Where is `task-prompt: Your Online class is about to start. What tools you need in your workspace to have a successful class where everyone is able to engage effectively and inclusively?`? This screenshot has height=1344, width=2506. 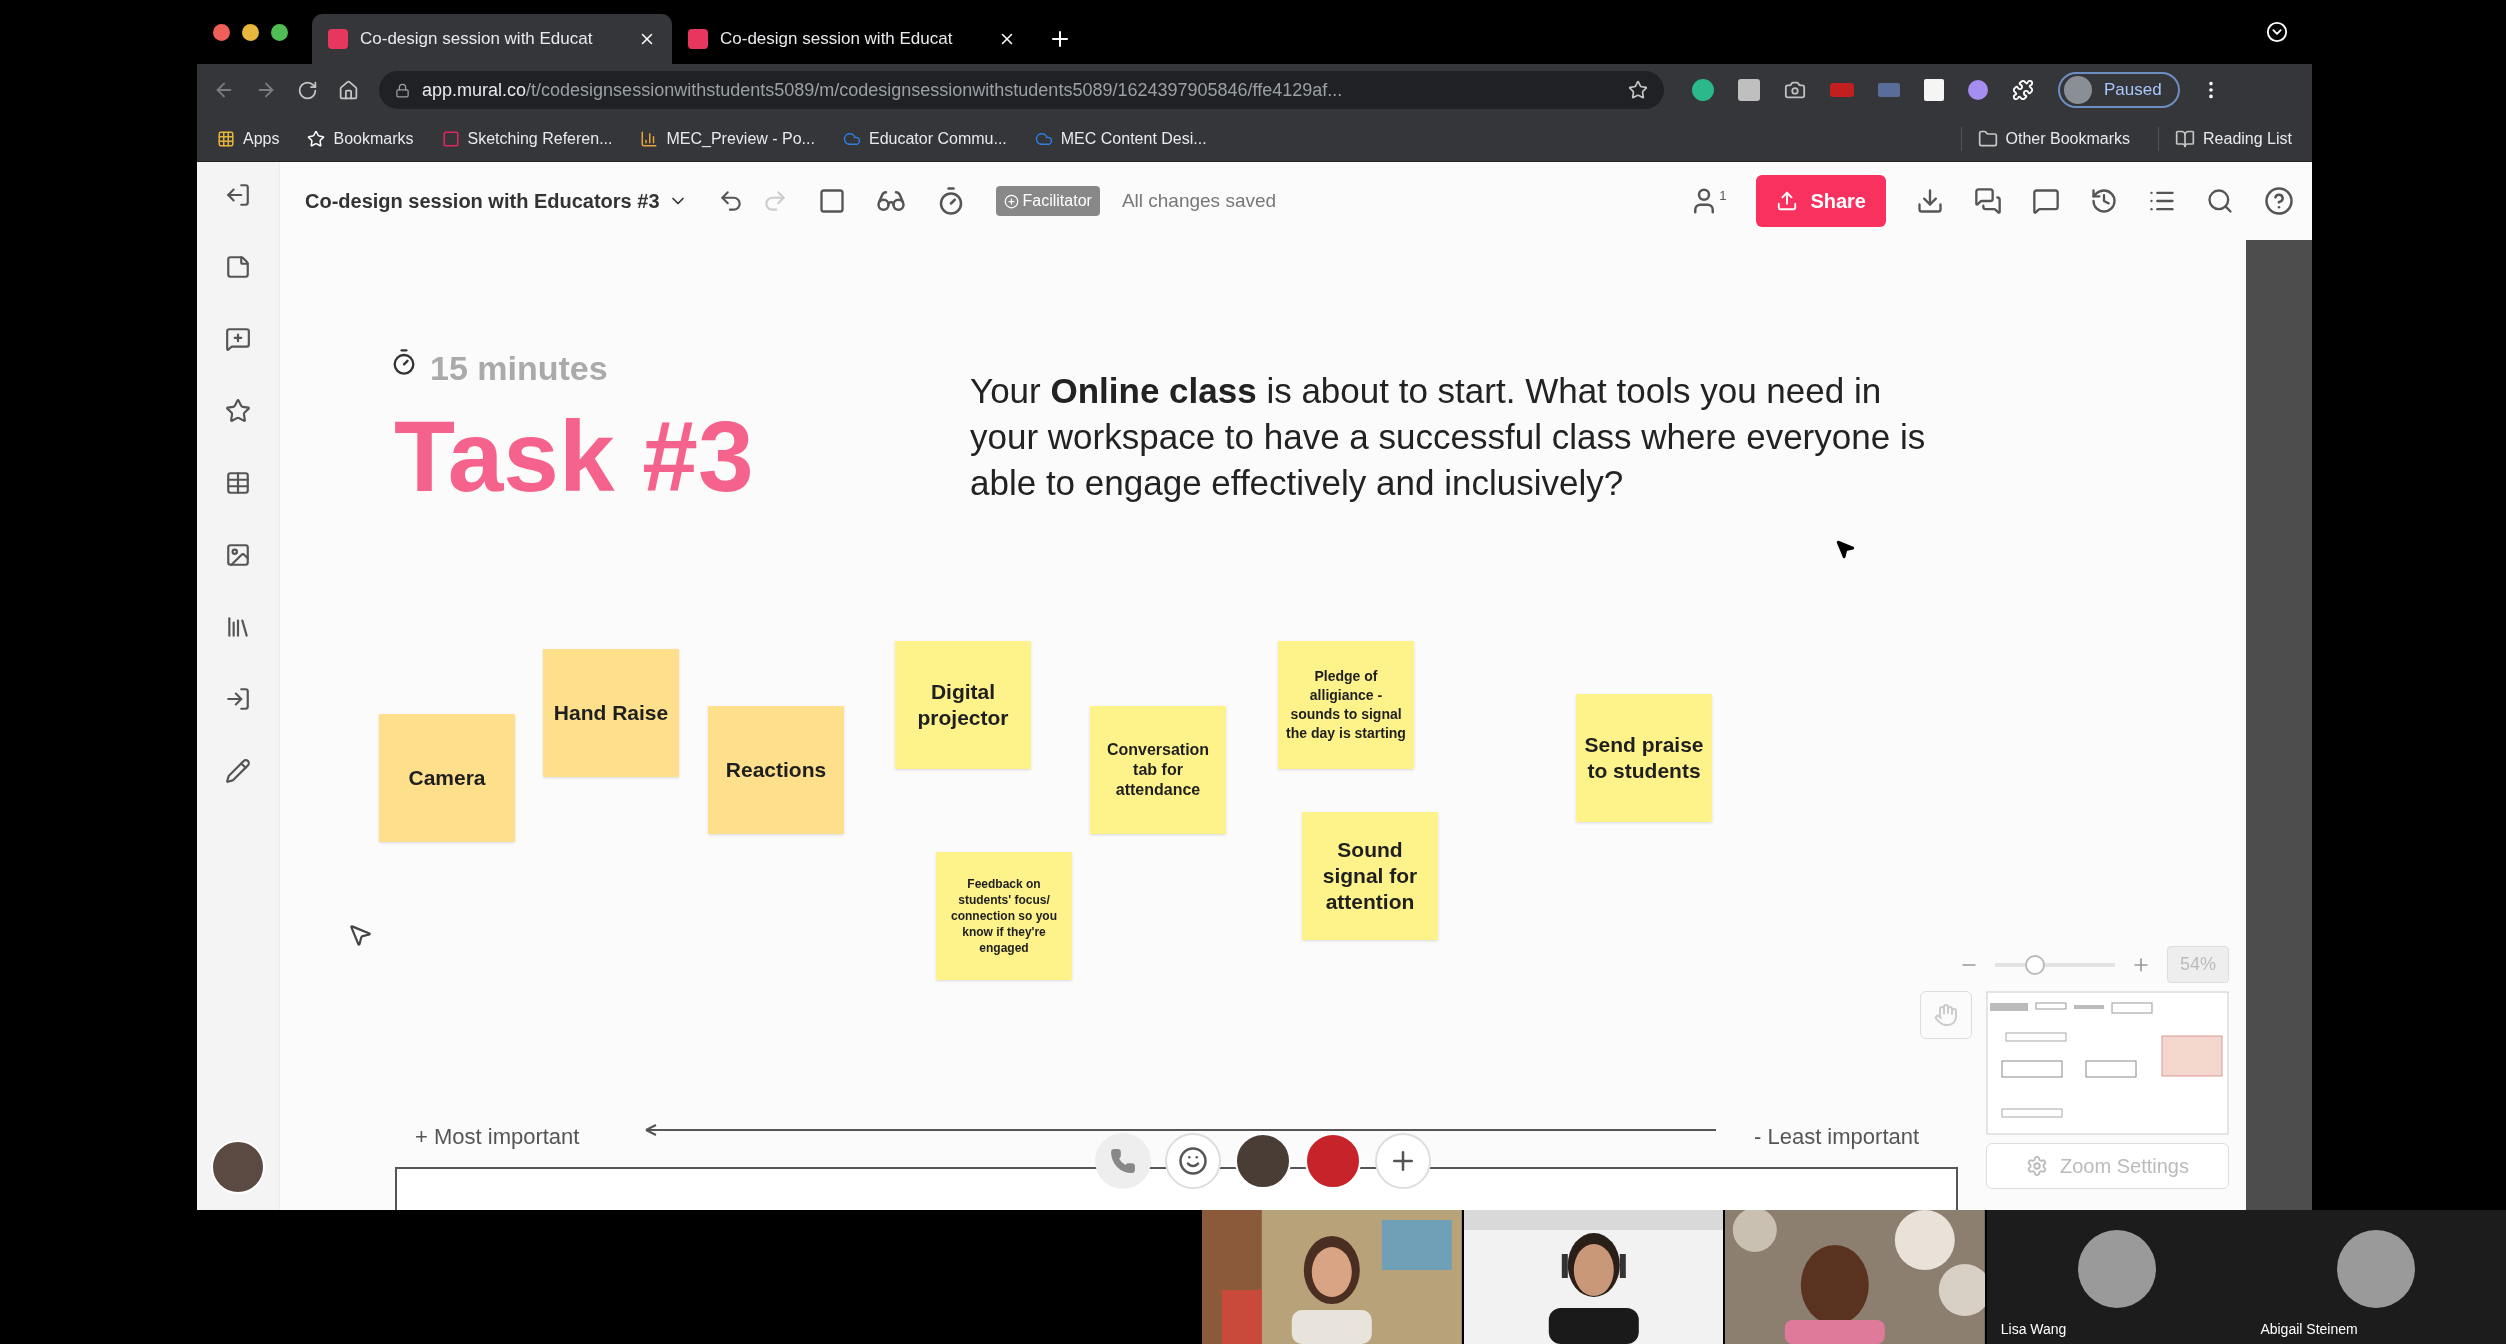 task-prompt: Your Online class is about to start. What tools you need in your workspace to have a successful class where everyone is able to engage effectively and inclusively? is located at coordinates (1448, 437).